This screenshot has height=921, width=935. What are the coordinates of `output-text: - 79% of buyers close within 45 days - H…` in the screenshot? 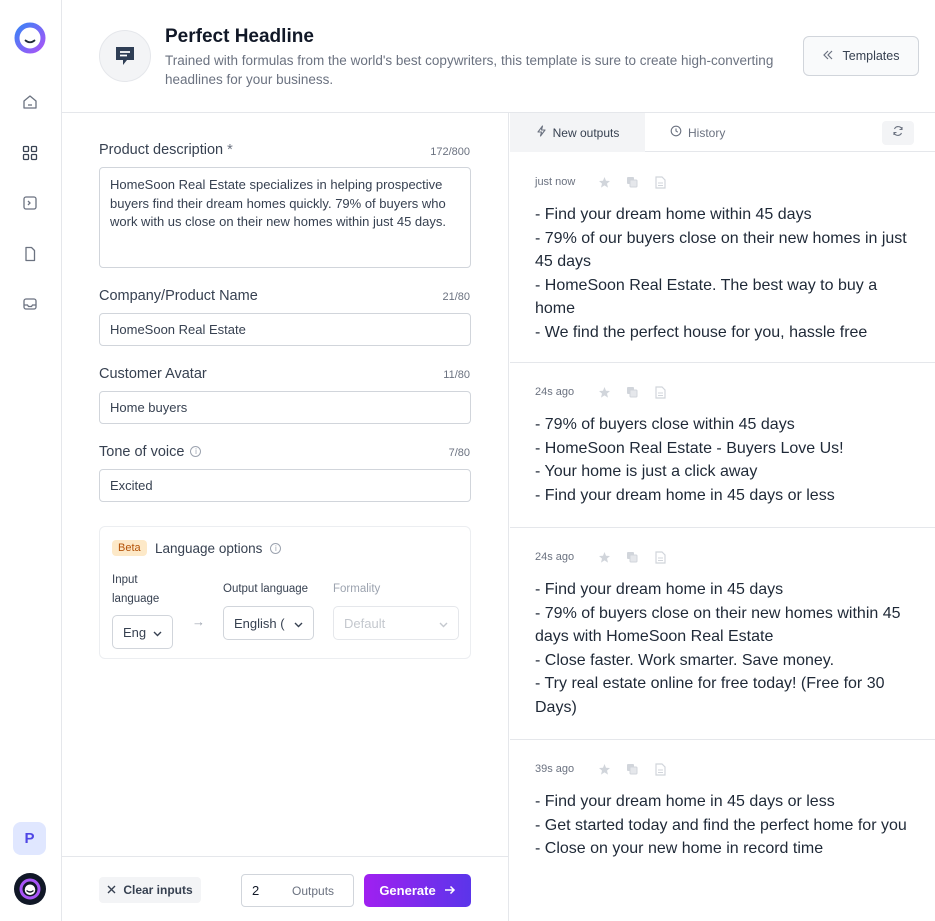 It's located at (689, 460).